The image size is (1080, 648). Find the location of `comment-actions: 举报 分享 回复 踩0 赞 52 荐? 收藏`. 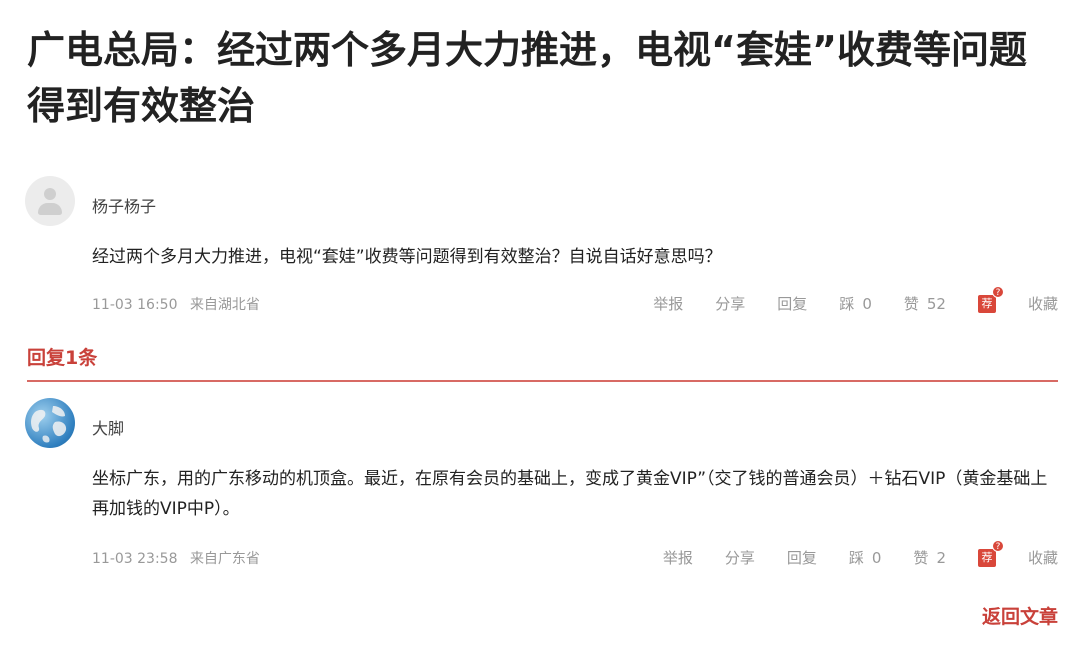

comment-actions: 举报 分享 回复 踩0 赞 52 荐? 收藏 is located at coordinates (855, 299).